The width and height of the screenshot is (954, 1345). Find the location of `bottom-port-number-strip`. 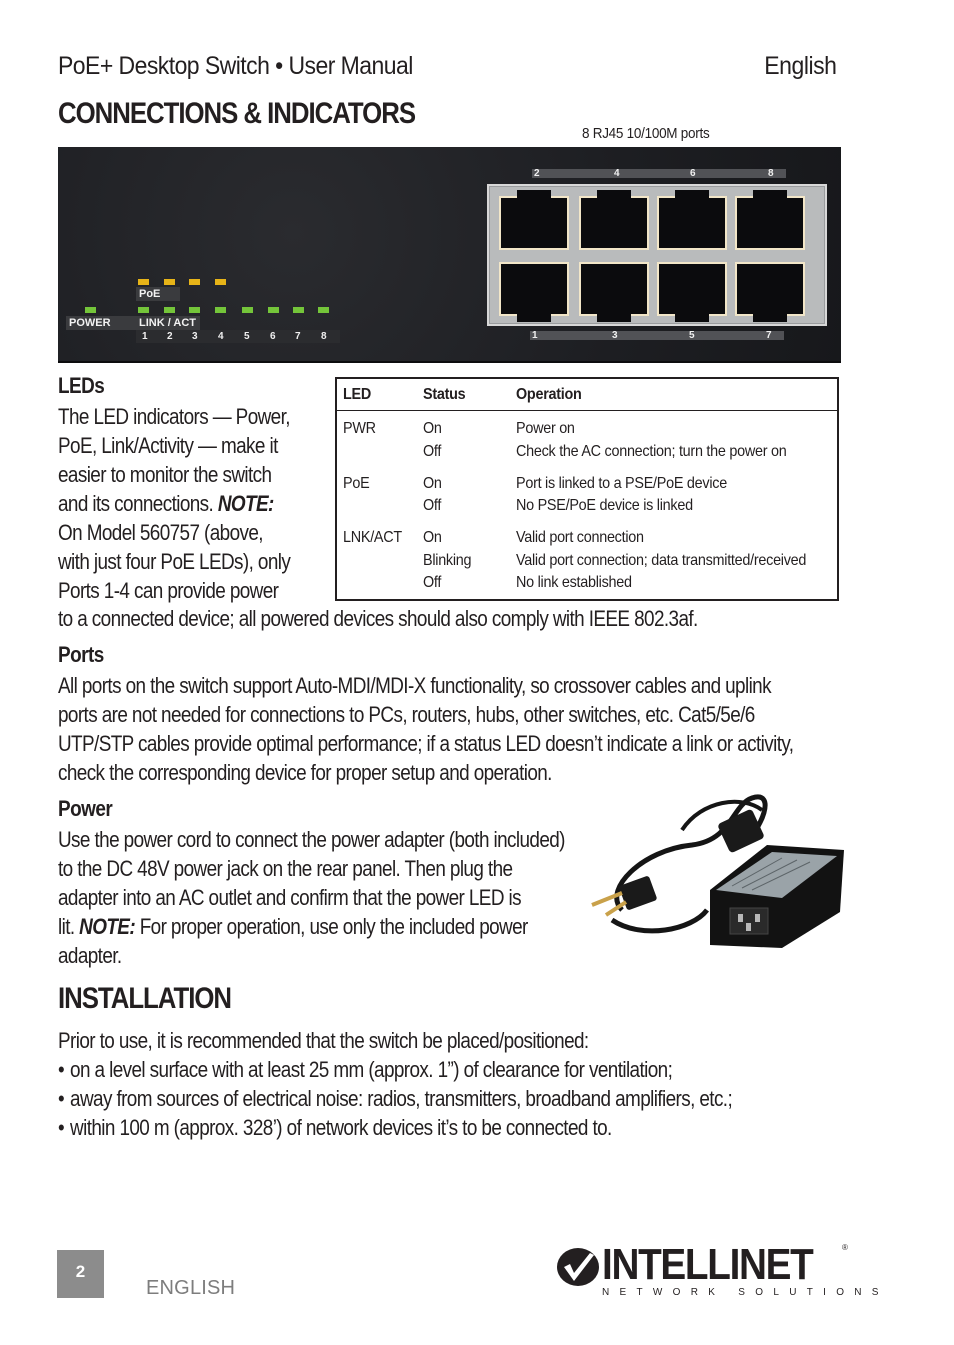

bottom-port-number-strip is located at coordinates (657, 335).